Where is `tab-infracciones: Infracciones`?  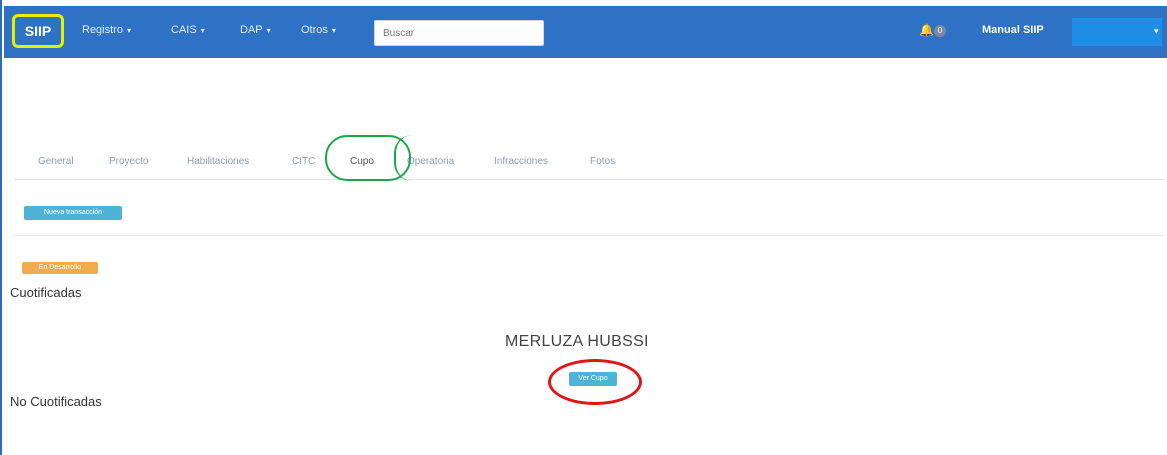
tab-infracciones: Infracciones is located at coordinates (521, 161).